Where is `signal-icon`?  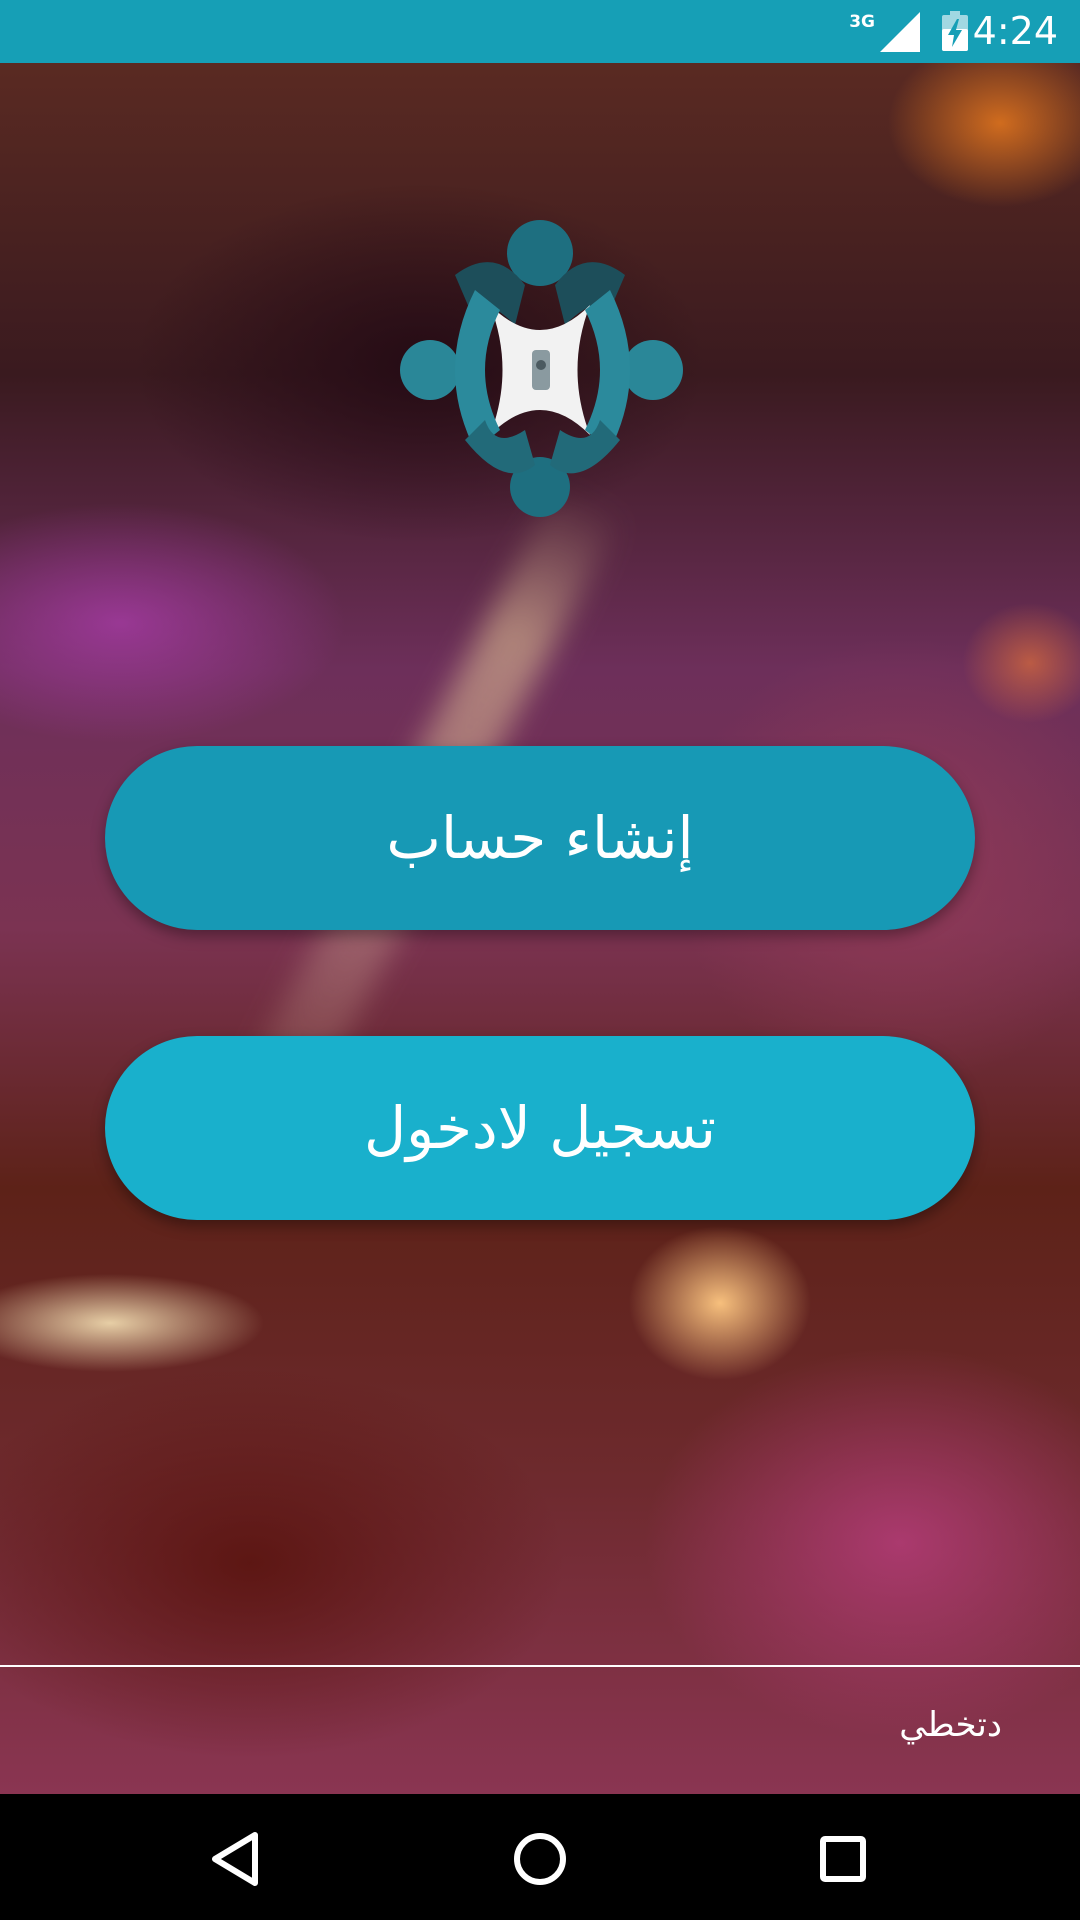
signal-icon is located at coordinates (900, 32).